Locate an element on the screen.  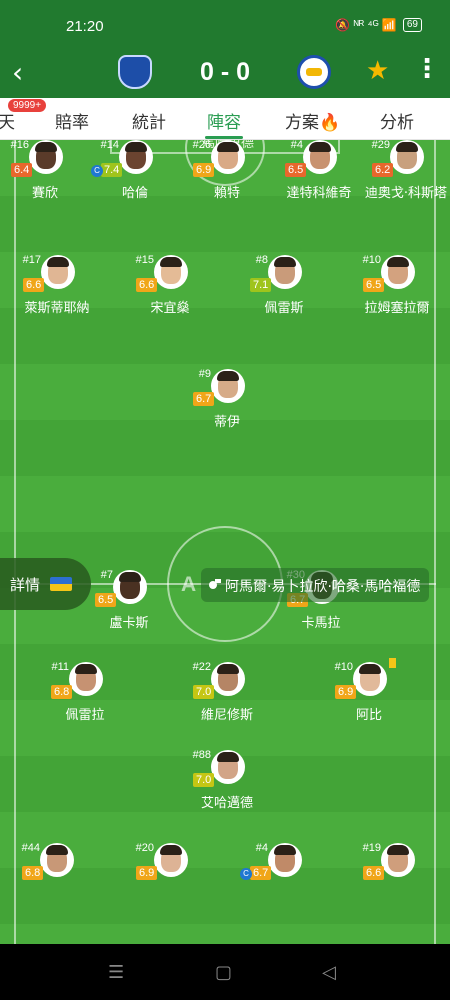
away-player: #4 6.7 C is located at coordinates (284, 881).